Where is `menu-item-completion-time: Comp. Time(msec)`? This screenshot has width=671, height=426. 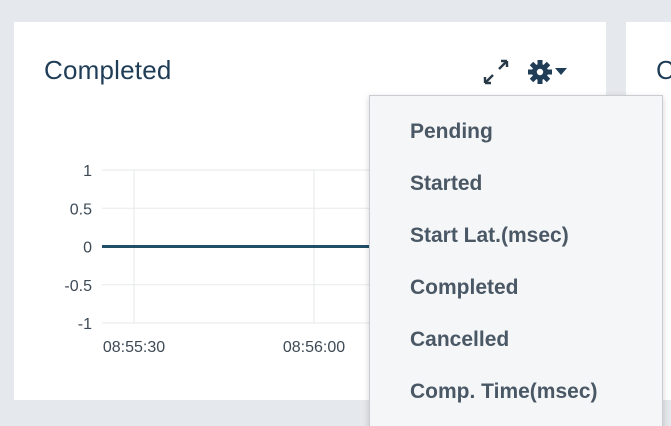 menu-item-completion-time: Comp. Time(msec) is located at coordinates (504, 392).